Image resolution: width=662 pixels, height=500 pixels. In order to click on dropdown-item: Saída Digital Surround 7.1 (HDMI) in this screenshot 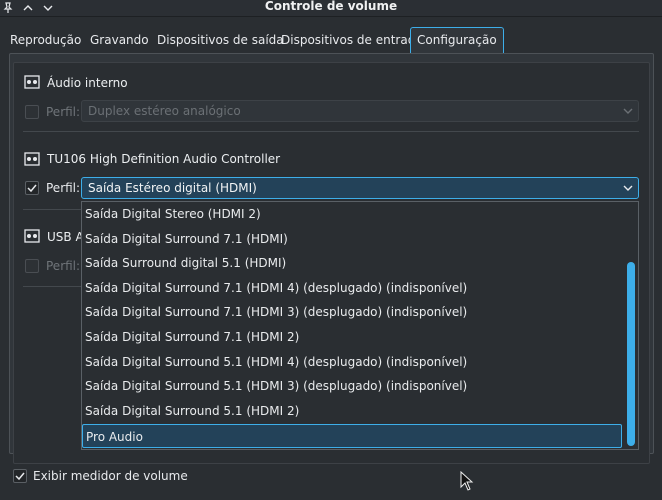, I will do `click(352, 239)`.